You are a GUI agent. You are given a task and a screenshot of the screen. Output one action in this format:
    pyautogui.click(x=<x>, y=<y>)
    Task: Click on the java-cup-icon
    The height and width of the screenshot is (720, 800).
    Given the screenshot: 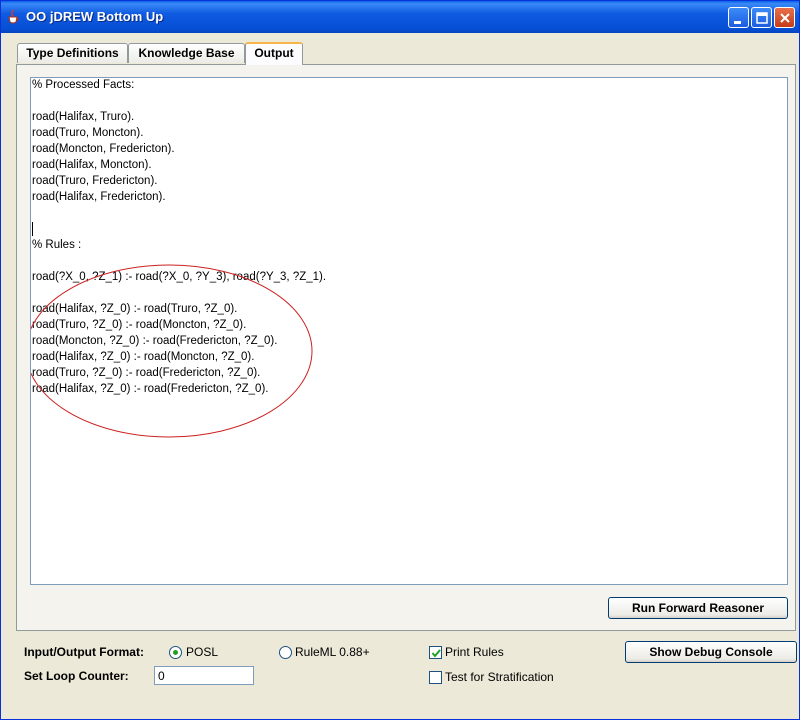 What is the action you would take?
    pyautogui.click(x=13, y=16)
    